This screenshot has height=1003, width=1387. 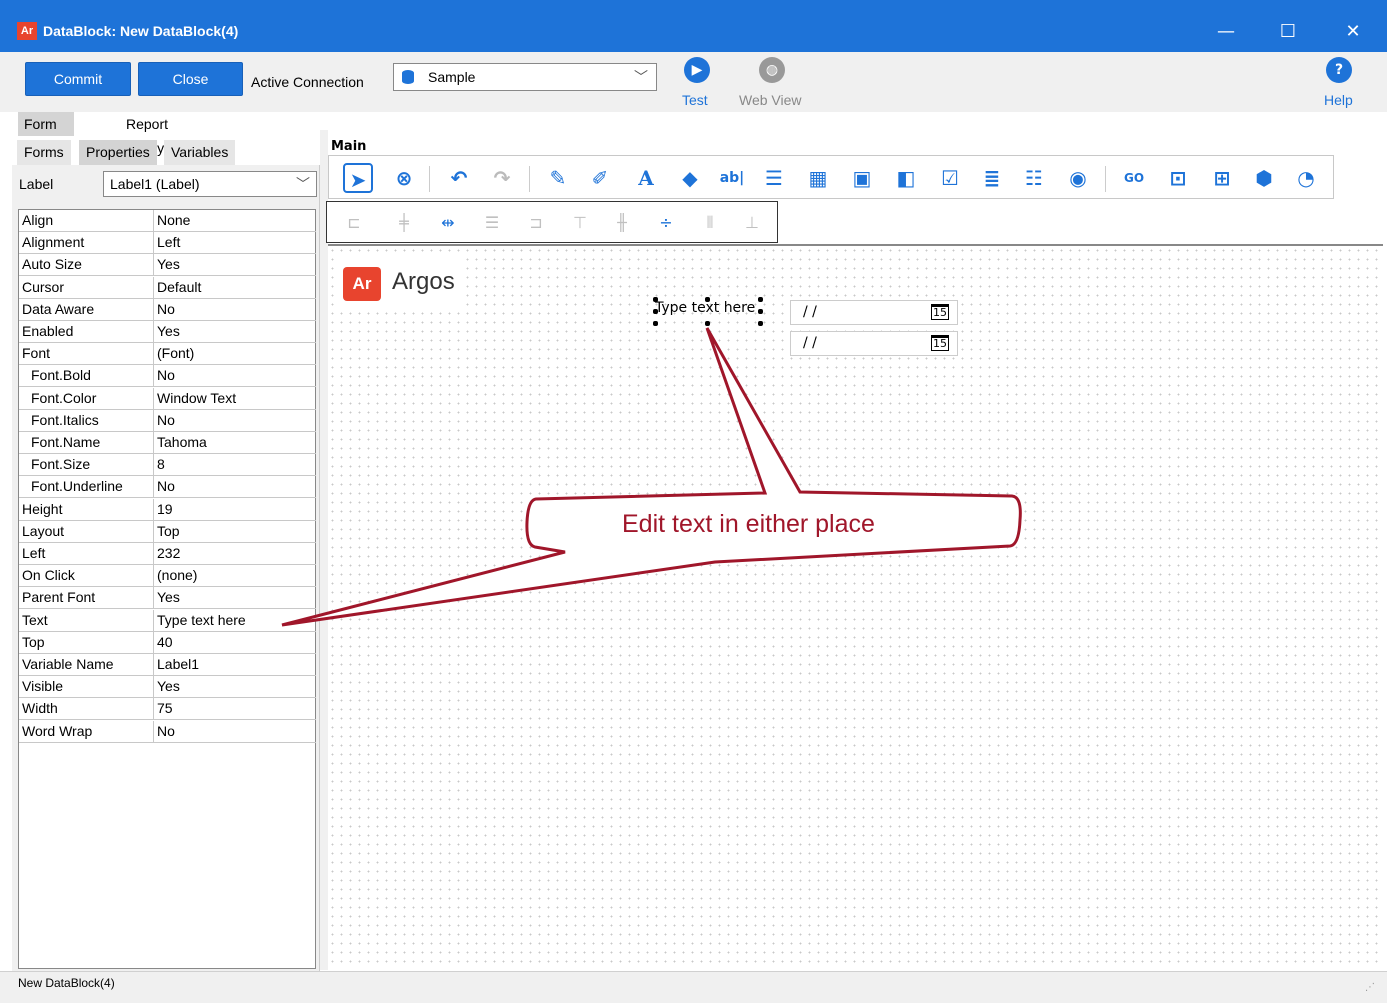 What do you see at coordinates (693, 987) in the screenshot?
I see `status-bar: New DataBlock(4) ⋰` at bounding box center [693, 987].